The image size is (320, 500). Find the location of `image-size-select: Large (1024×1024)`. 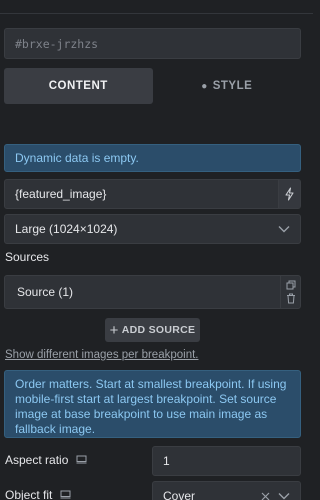

image-size-select: Large (1024×1024) is located at coordinates (152, 229).